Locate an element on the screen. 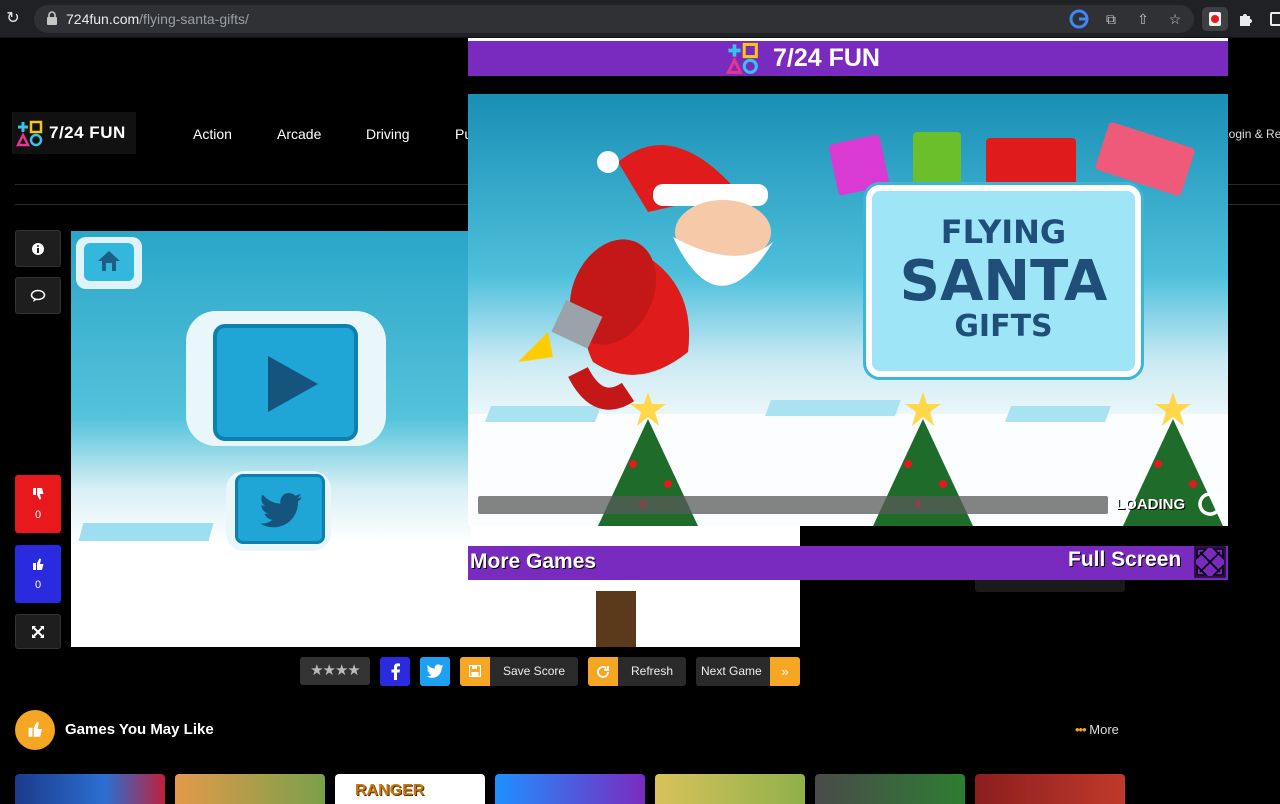 This screenshot has height=804, width=1280. refresh-button: Refresh is located at coordinates (637, 671).